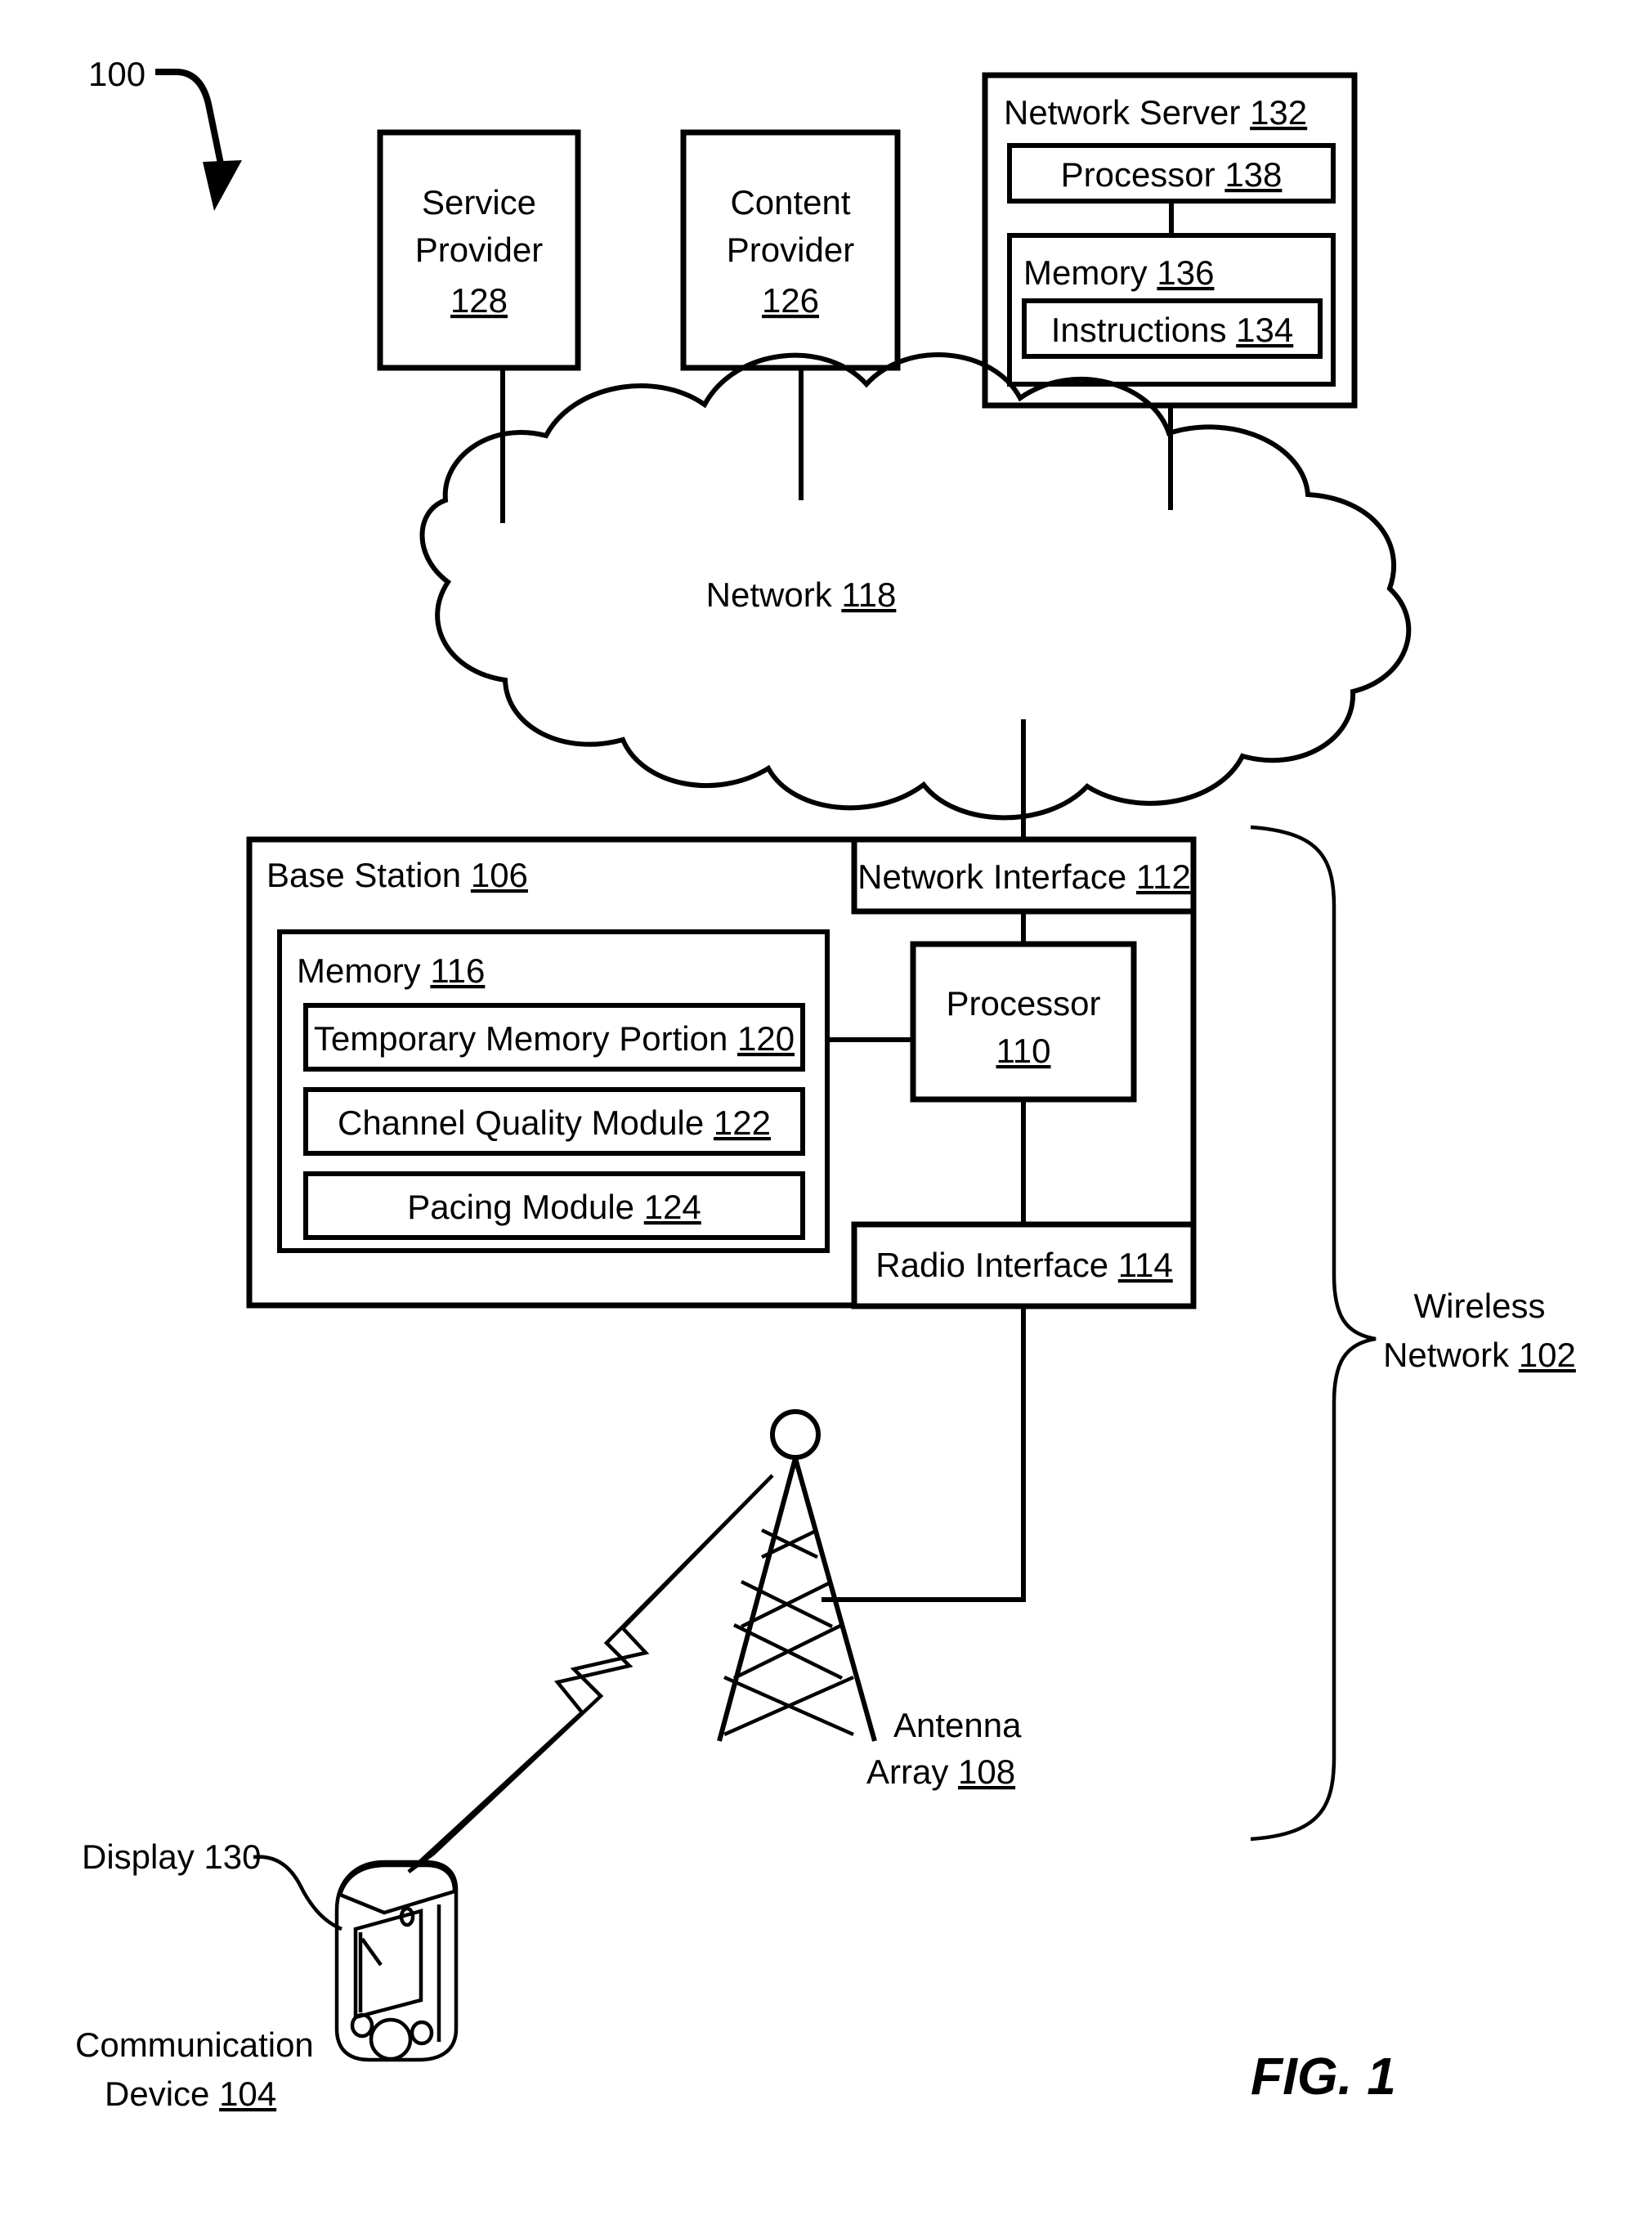 This screenshot has height=2229, width=1652. What do you see at coordinates (957, 1725) in the screenshot?
I see `antenna-array-line1: Antenna` at bounding box center [957, 1725].